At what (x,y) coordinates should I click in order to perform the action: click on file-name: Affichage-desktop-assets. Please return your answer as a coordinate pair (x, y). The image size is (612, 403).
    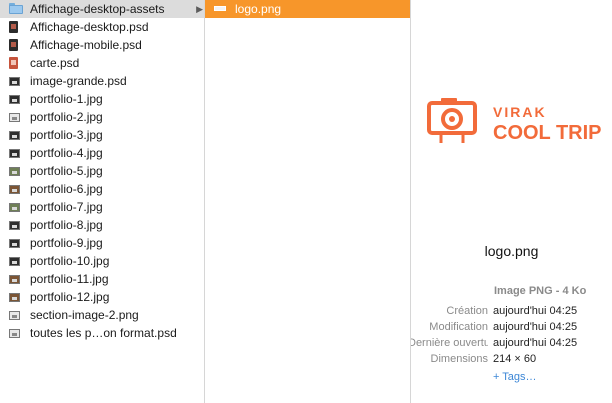
    Looking at the image, I should click on (97, 9).